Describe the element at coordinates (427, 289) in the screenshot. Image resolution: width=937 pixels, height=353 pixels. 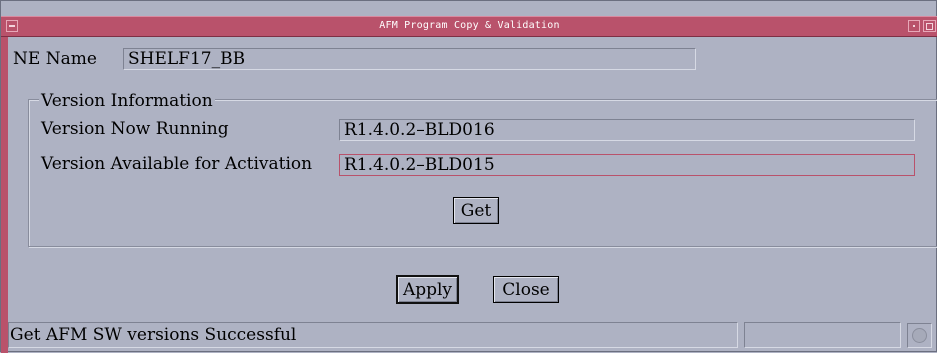
I see `apply-button: Apply` at that location.